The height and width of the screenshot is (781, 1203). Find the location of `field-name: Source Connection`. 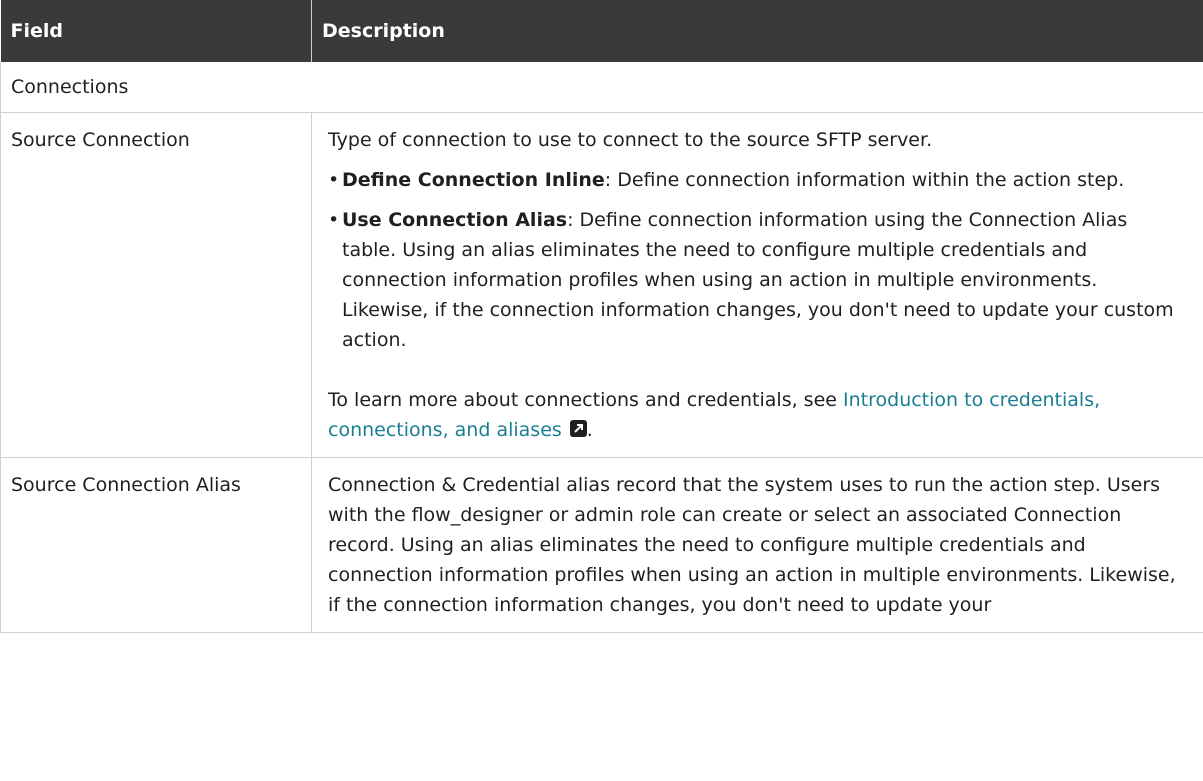

field-name: Source Connection is located at coordinates (156, 285).